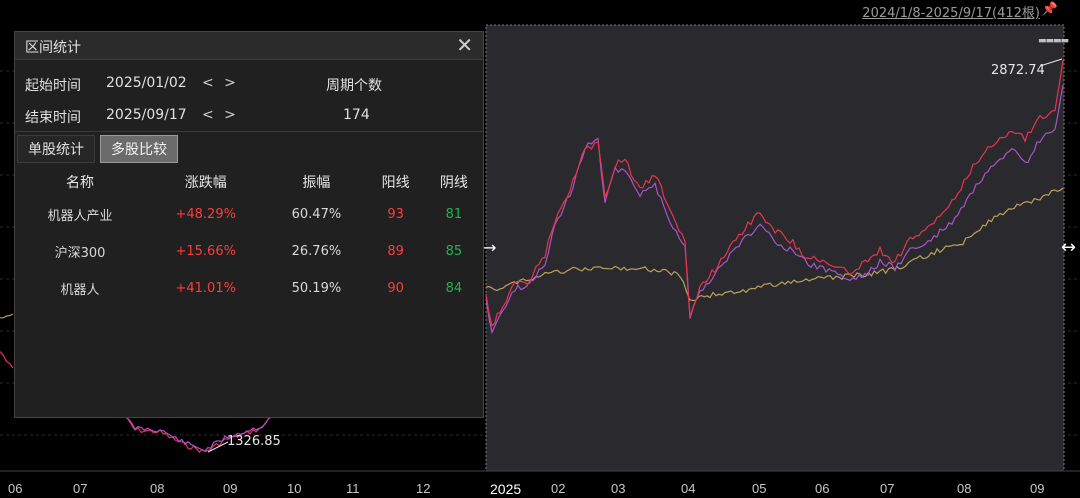 The width and height of the screenshot is (1080, 498). Describe the element at coordinates (146, 83) in the screenshot. I see `start-date: 2025/01/02` at that location.